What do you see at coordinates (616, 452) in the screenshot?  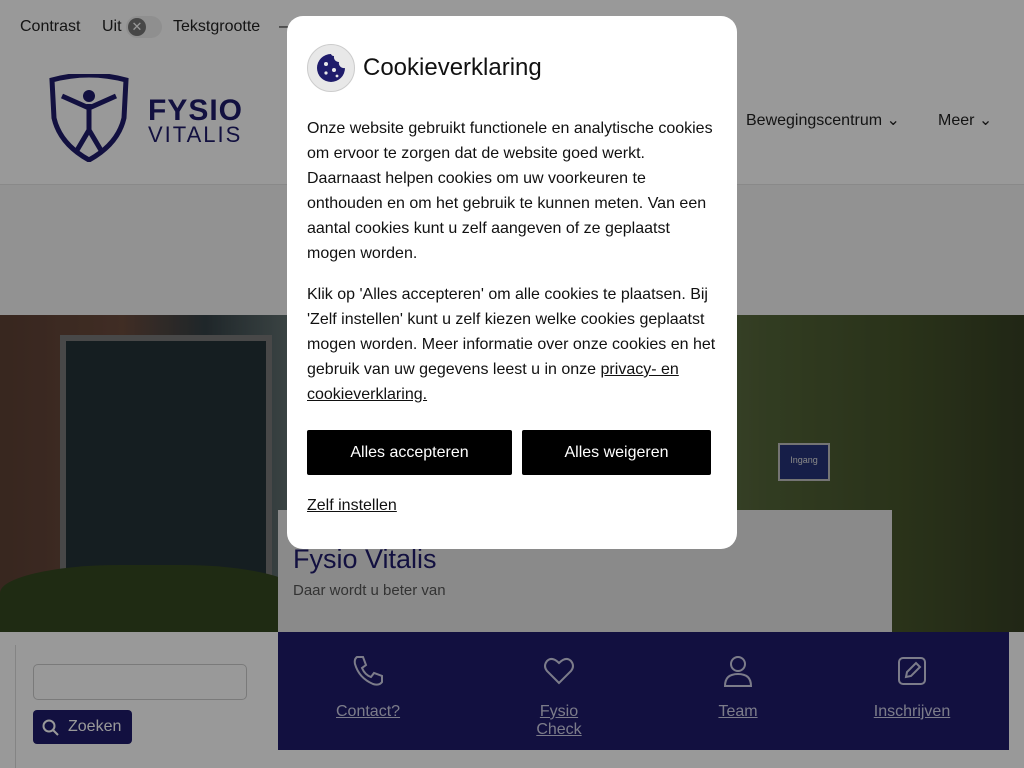 I see `reject-all-button: Alles weigeren` at bounding box center [616, 452].